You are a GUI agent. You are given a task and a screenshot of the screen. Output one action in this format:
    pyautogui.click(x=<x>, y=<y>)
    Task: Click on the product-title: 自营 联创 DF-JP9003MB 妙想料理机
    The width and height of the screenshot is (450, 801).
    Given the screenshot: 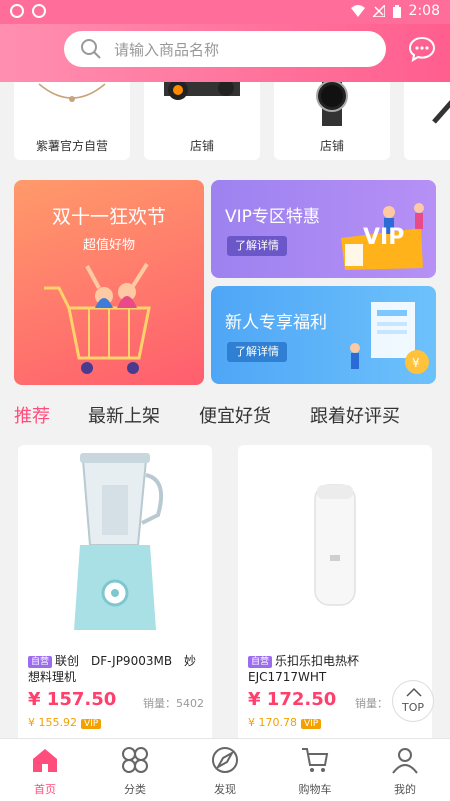 What is the action you would take?
    pyautogui.click(x=116, y=669)
    